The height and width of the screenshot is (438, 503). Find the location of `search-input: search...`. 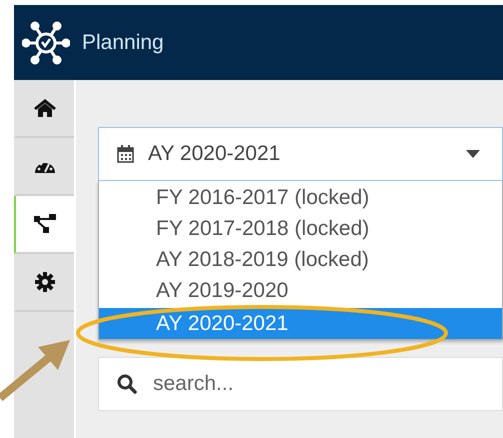

search-input: search... is located at coordinates (326, 384).